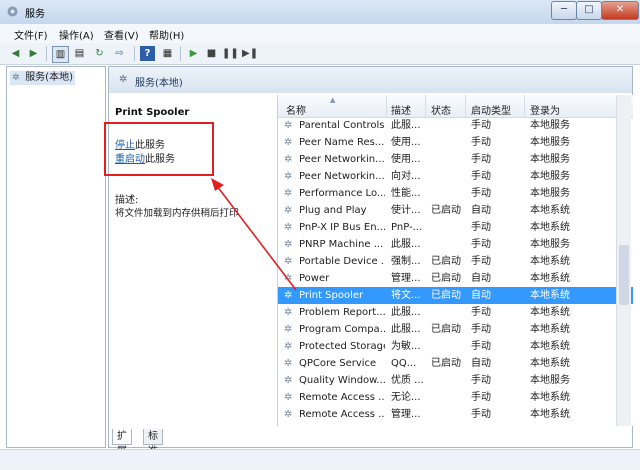 Image resolution: width=640 pixels, height=470 pixels. What do you see at coordinates (455, 244) in the screenshot?
I see `service-row: ✲ PNRP Machine ... 此服... 手动 本地服务` at bounding box center [455, 244].